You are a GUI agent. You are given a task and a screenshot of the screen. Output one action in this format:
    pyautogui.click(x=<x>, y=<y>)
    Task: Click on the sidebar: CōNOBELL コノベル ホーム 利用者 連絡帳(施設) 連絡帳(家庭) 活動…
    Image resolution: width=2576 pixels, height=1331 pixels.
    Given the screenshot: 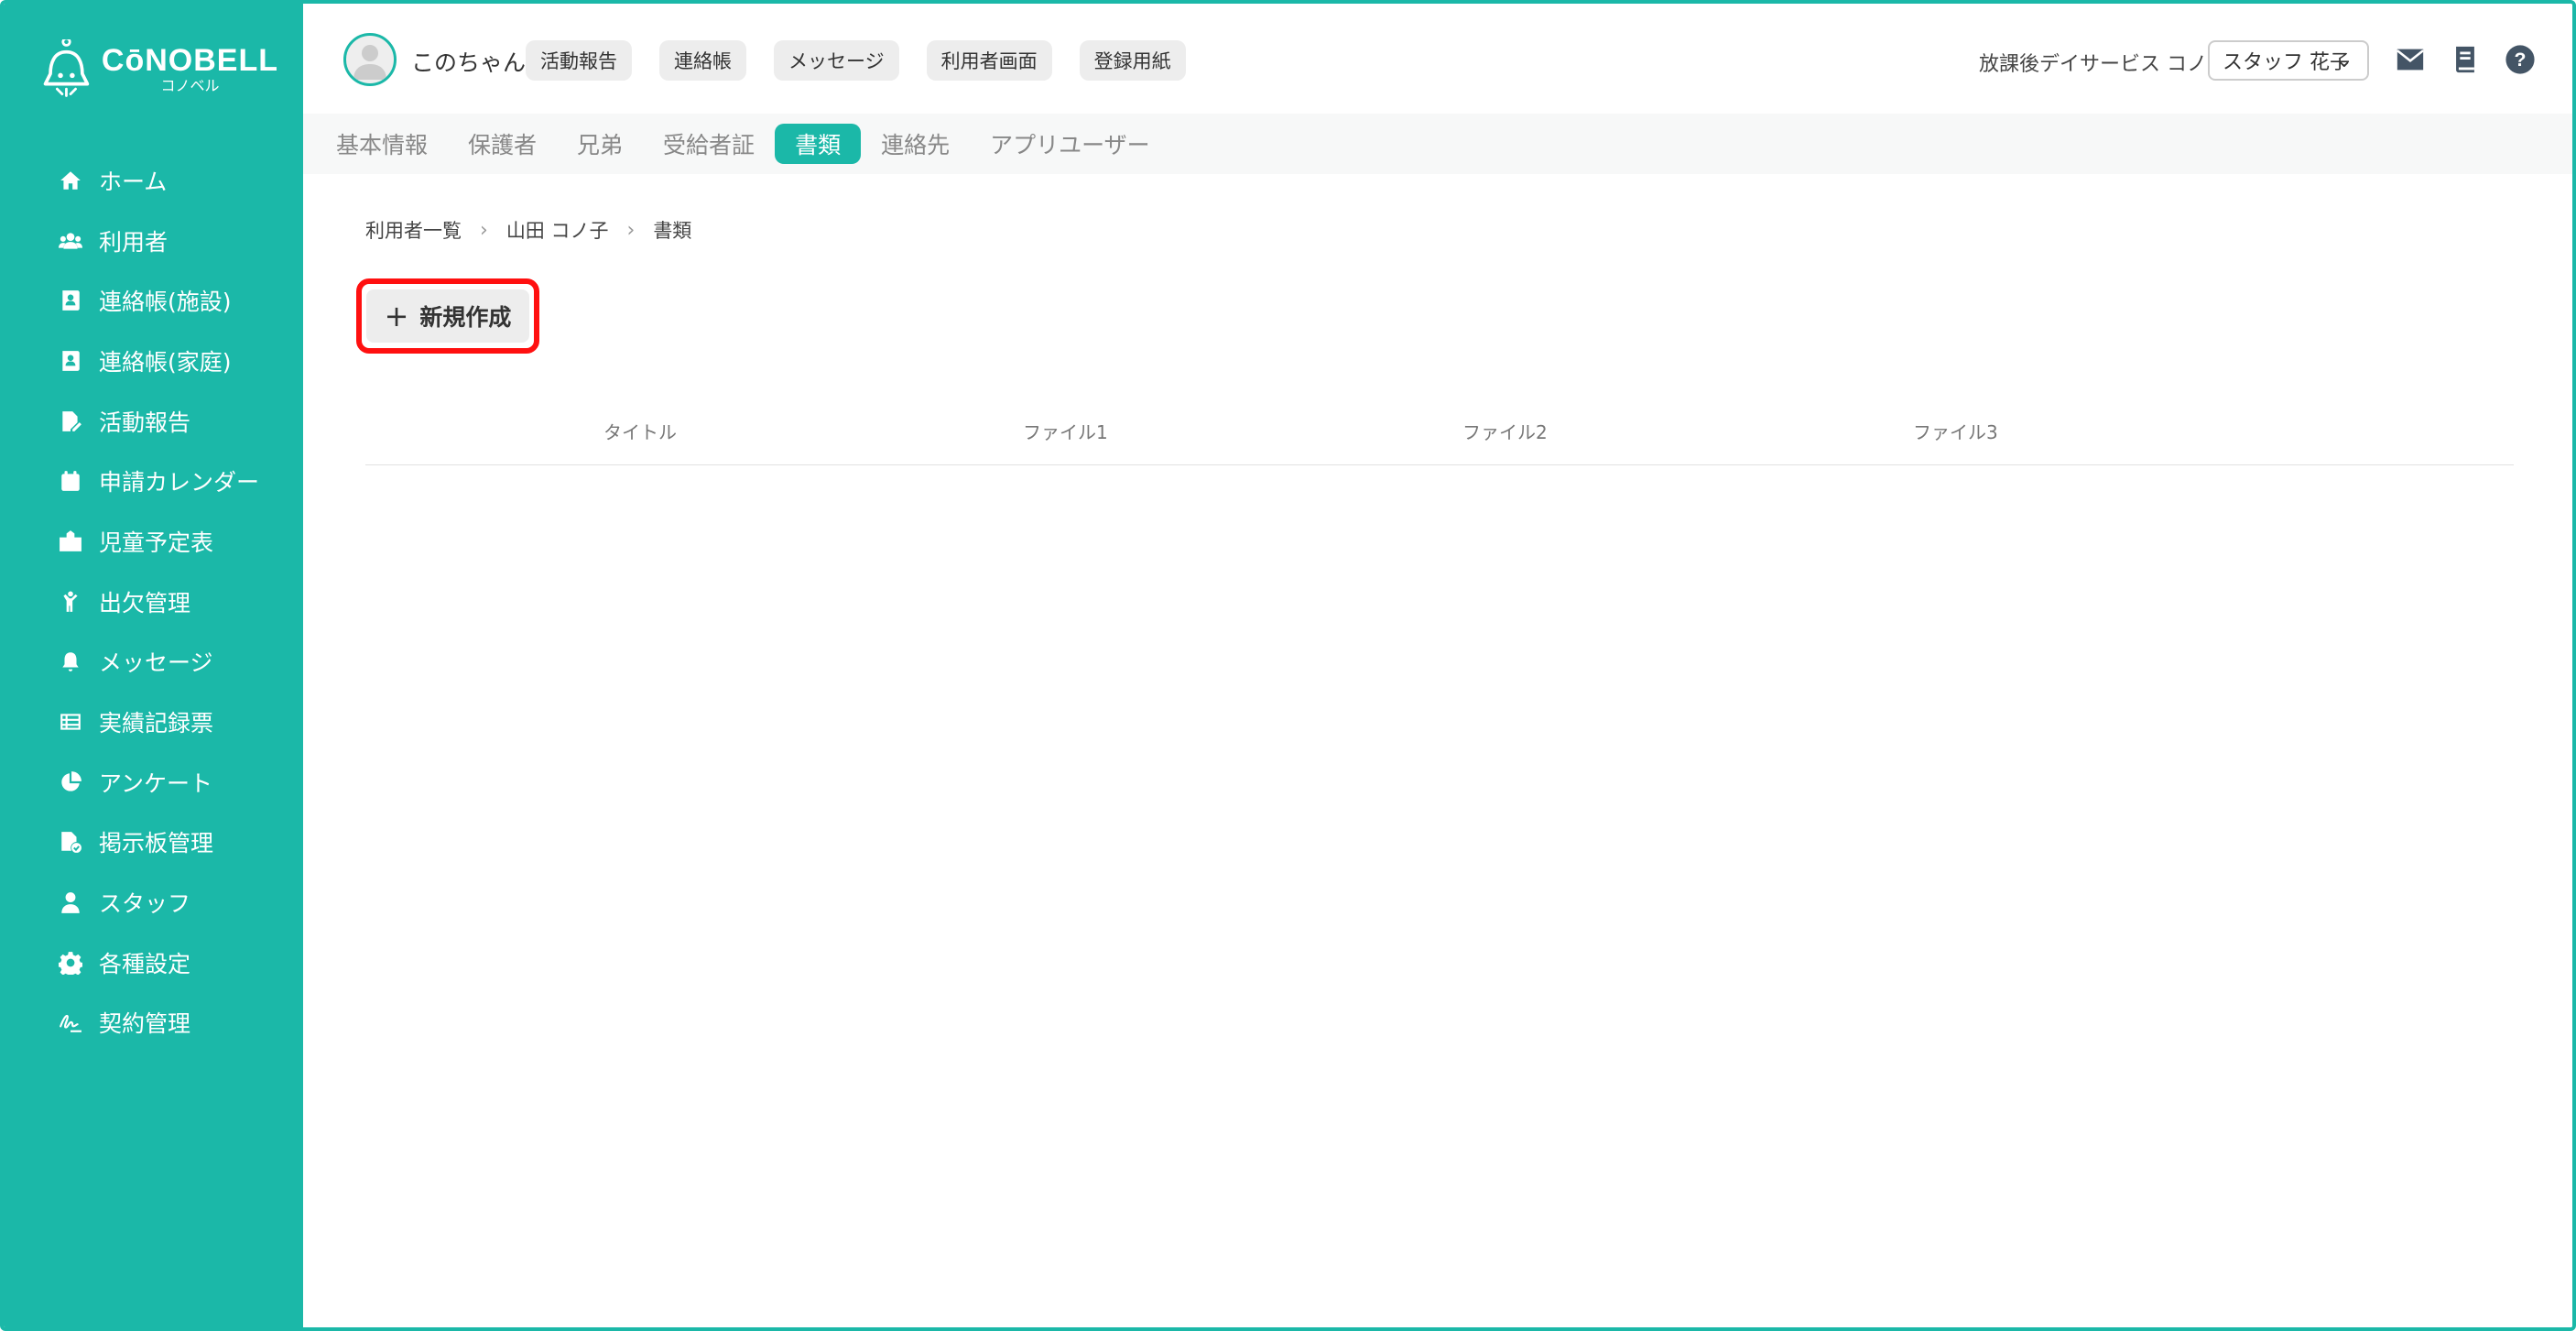 What is the action you would take?
    pyautogui.click(x=153, y=665)
    